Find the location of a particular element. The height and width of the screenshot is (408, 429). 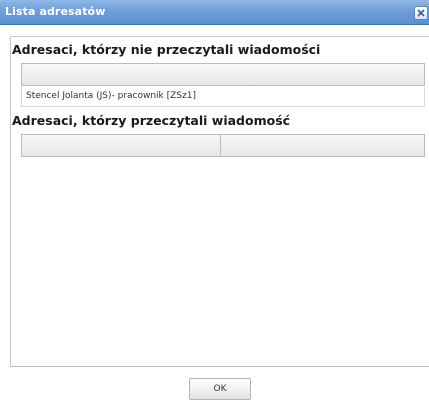

close-icon is located at coordinates (421, 13).